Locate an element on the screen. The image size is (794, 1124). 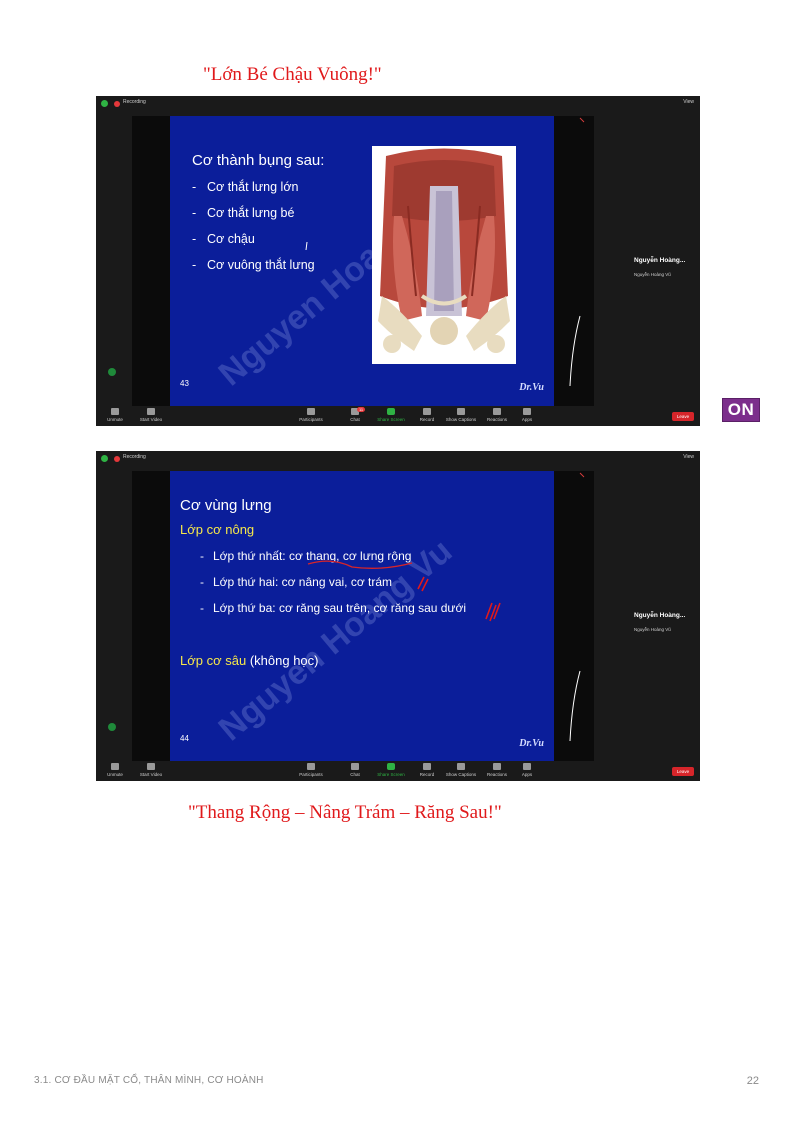
chat-button: 11 Chat is located at coordinates (355, 414).